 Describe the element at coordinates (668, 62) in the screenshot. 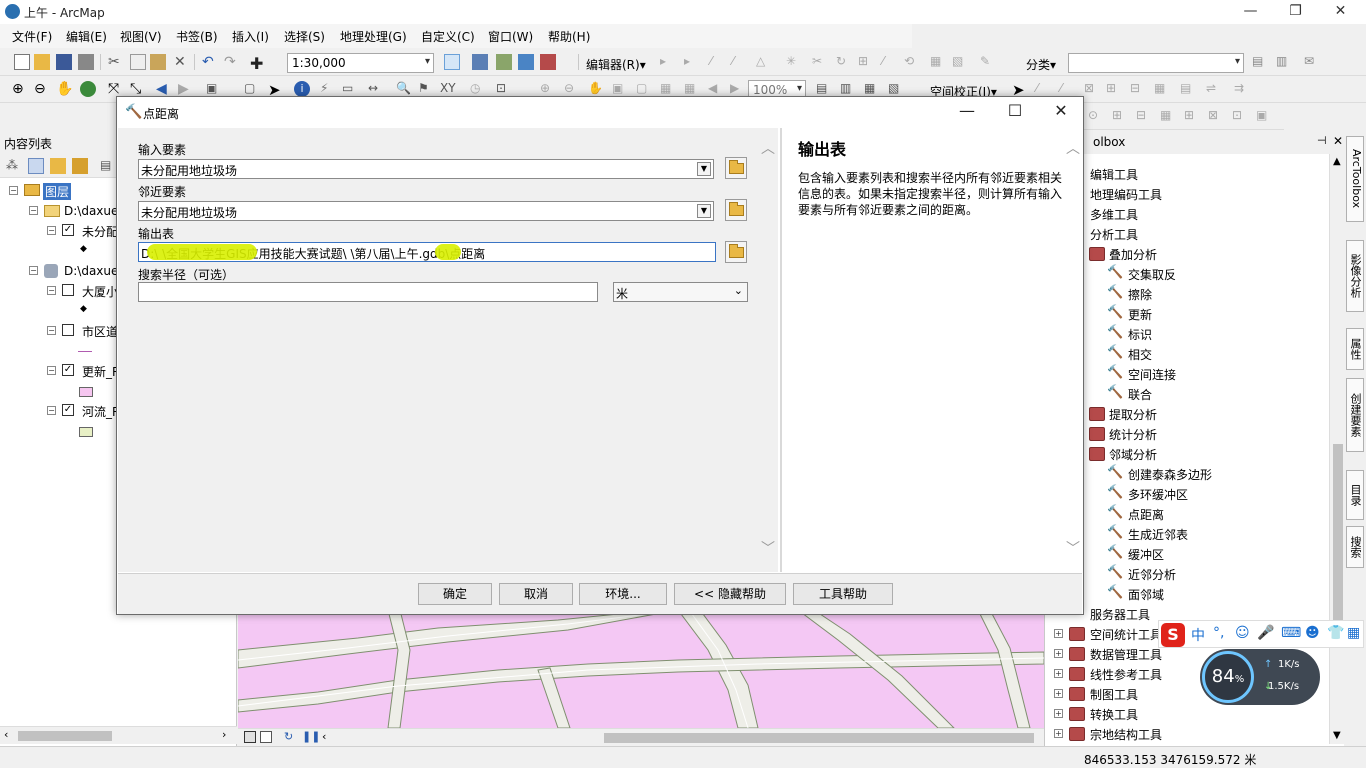

I see `edit-tool-icon: ▸` at that location.